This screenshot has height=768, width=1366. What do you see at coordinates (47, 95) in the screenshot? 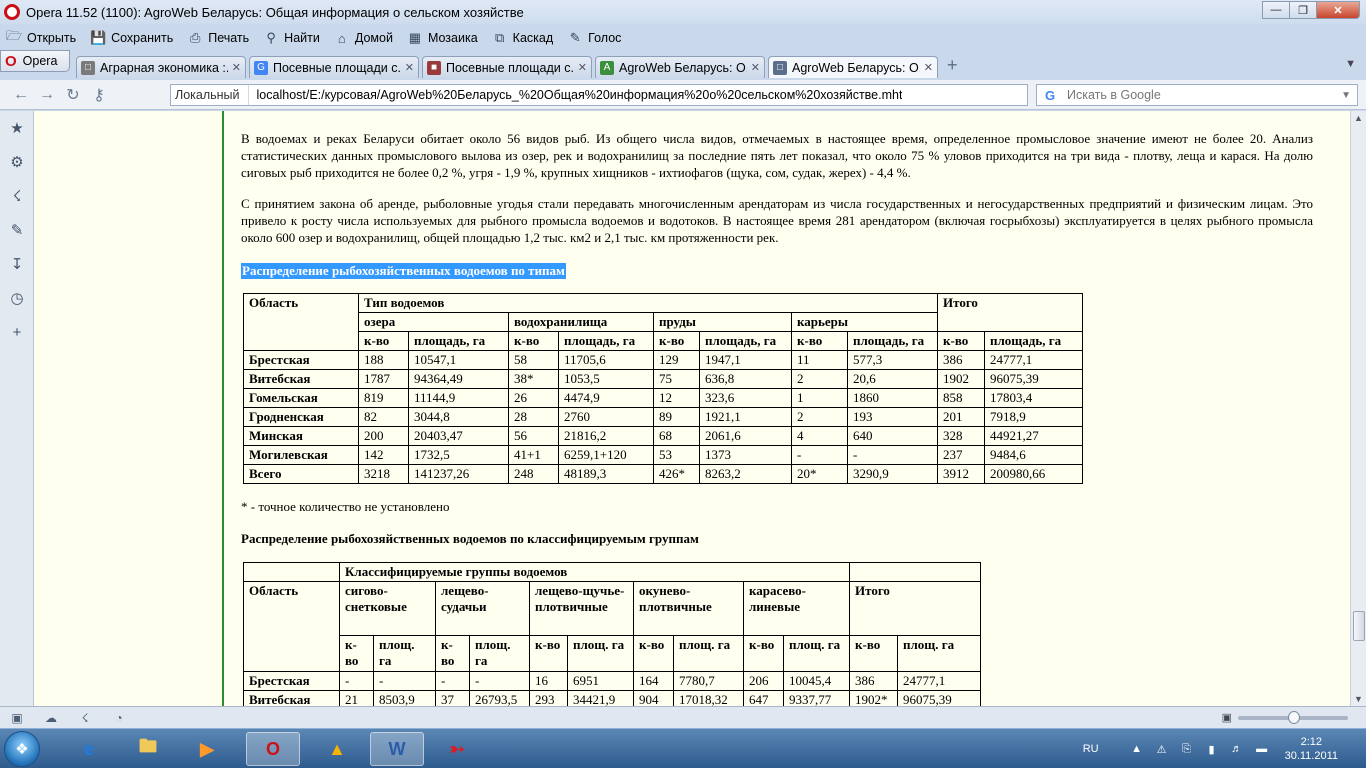
I see `forward-button: →` at bounding box center [47, 95].